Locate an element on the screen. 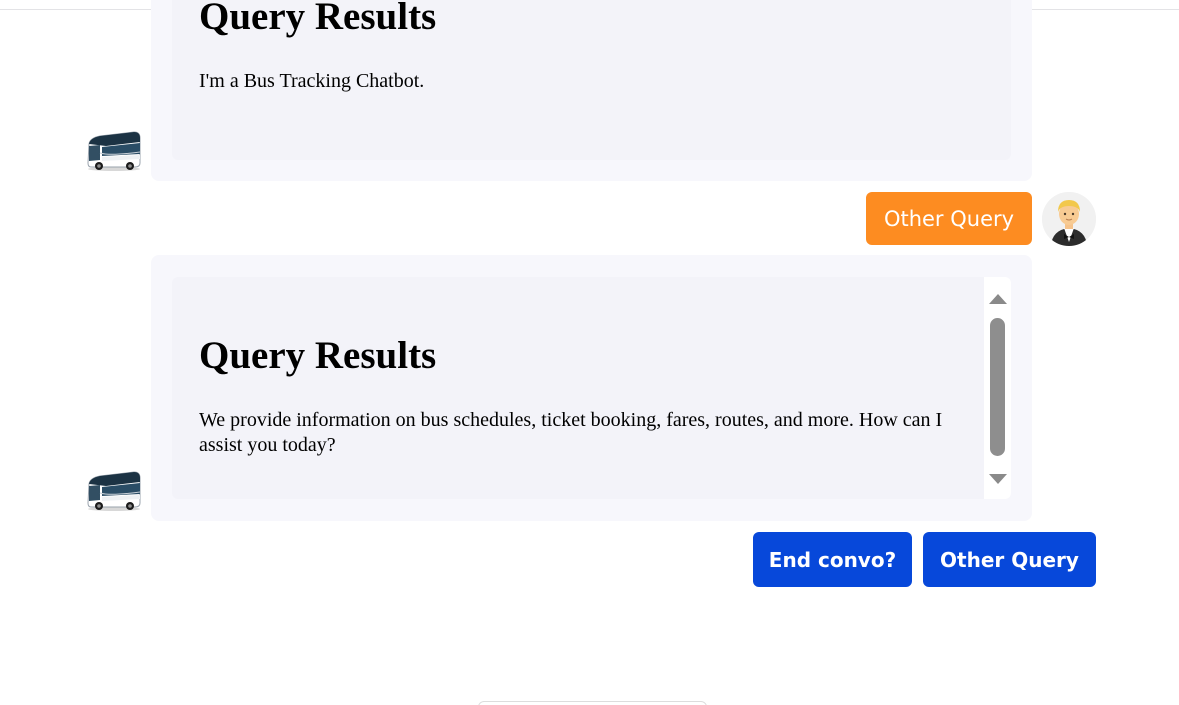 This screenshot has height=705, width=1179. scrollbar is located at coordinates (997, 388).